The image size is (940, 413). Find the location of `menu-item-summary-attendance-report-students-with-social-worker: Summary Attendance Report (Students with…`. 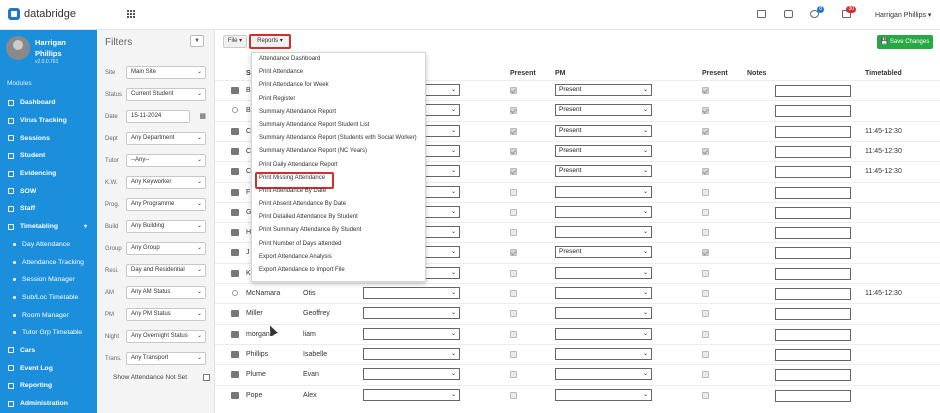

menu-item-summary-attendance-report-students-with-social-worker: Summary Attendance Report (Students with… is located at coordinates (338, 138).